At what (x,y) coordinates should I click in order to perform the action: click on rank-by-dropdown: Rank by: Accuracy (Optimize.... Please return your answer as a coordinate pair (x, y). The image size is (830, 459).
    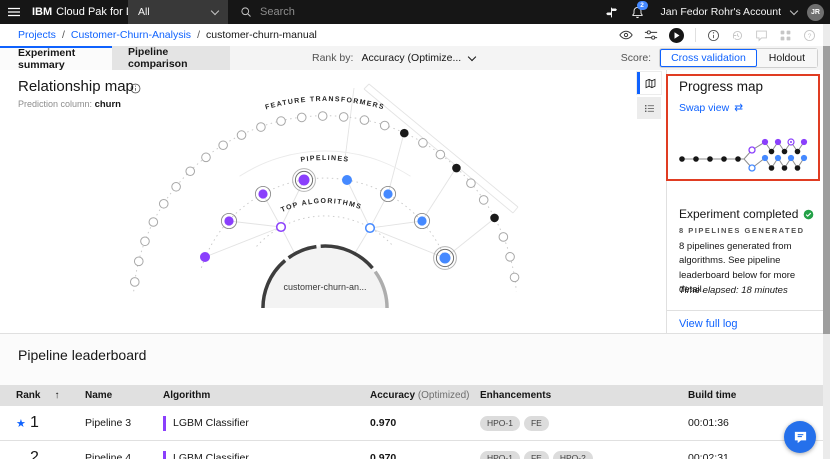
    Looking at the image, I should click on (394, 58).